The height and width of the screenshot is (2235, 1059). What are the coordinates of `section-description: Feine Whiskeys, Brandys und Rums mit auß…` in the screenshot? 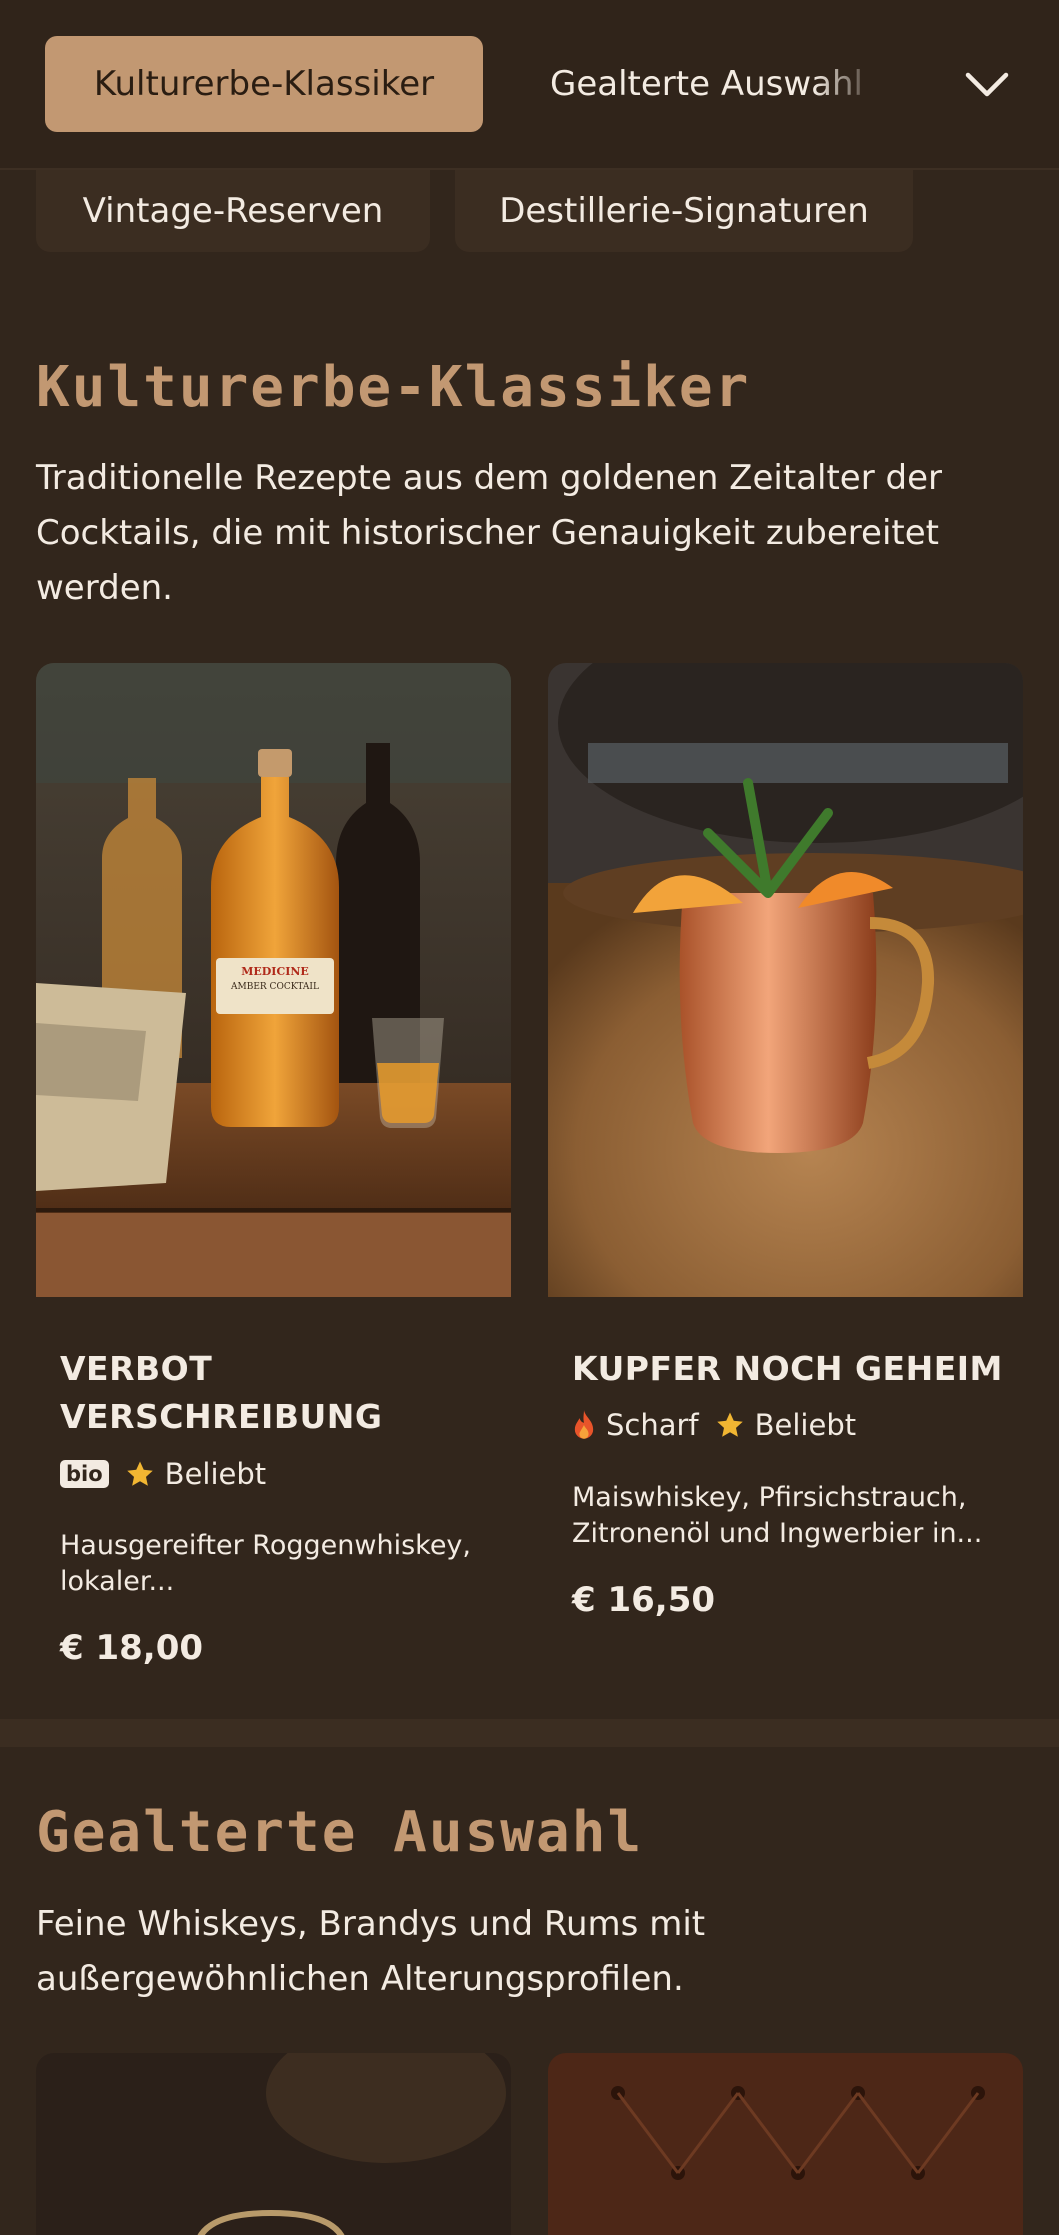 It's located at (371, 1951).